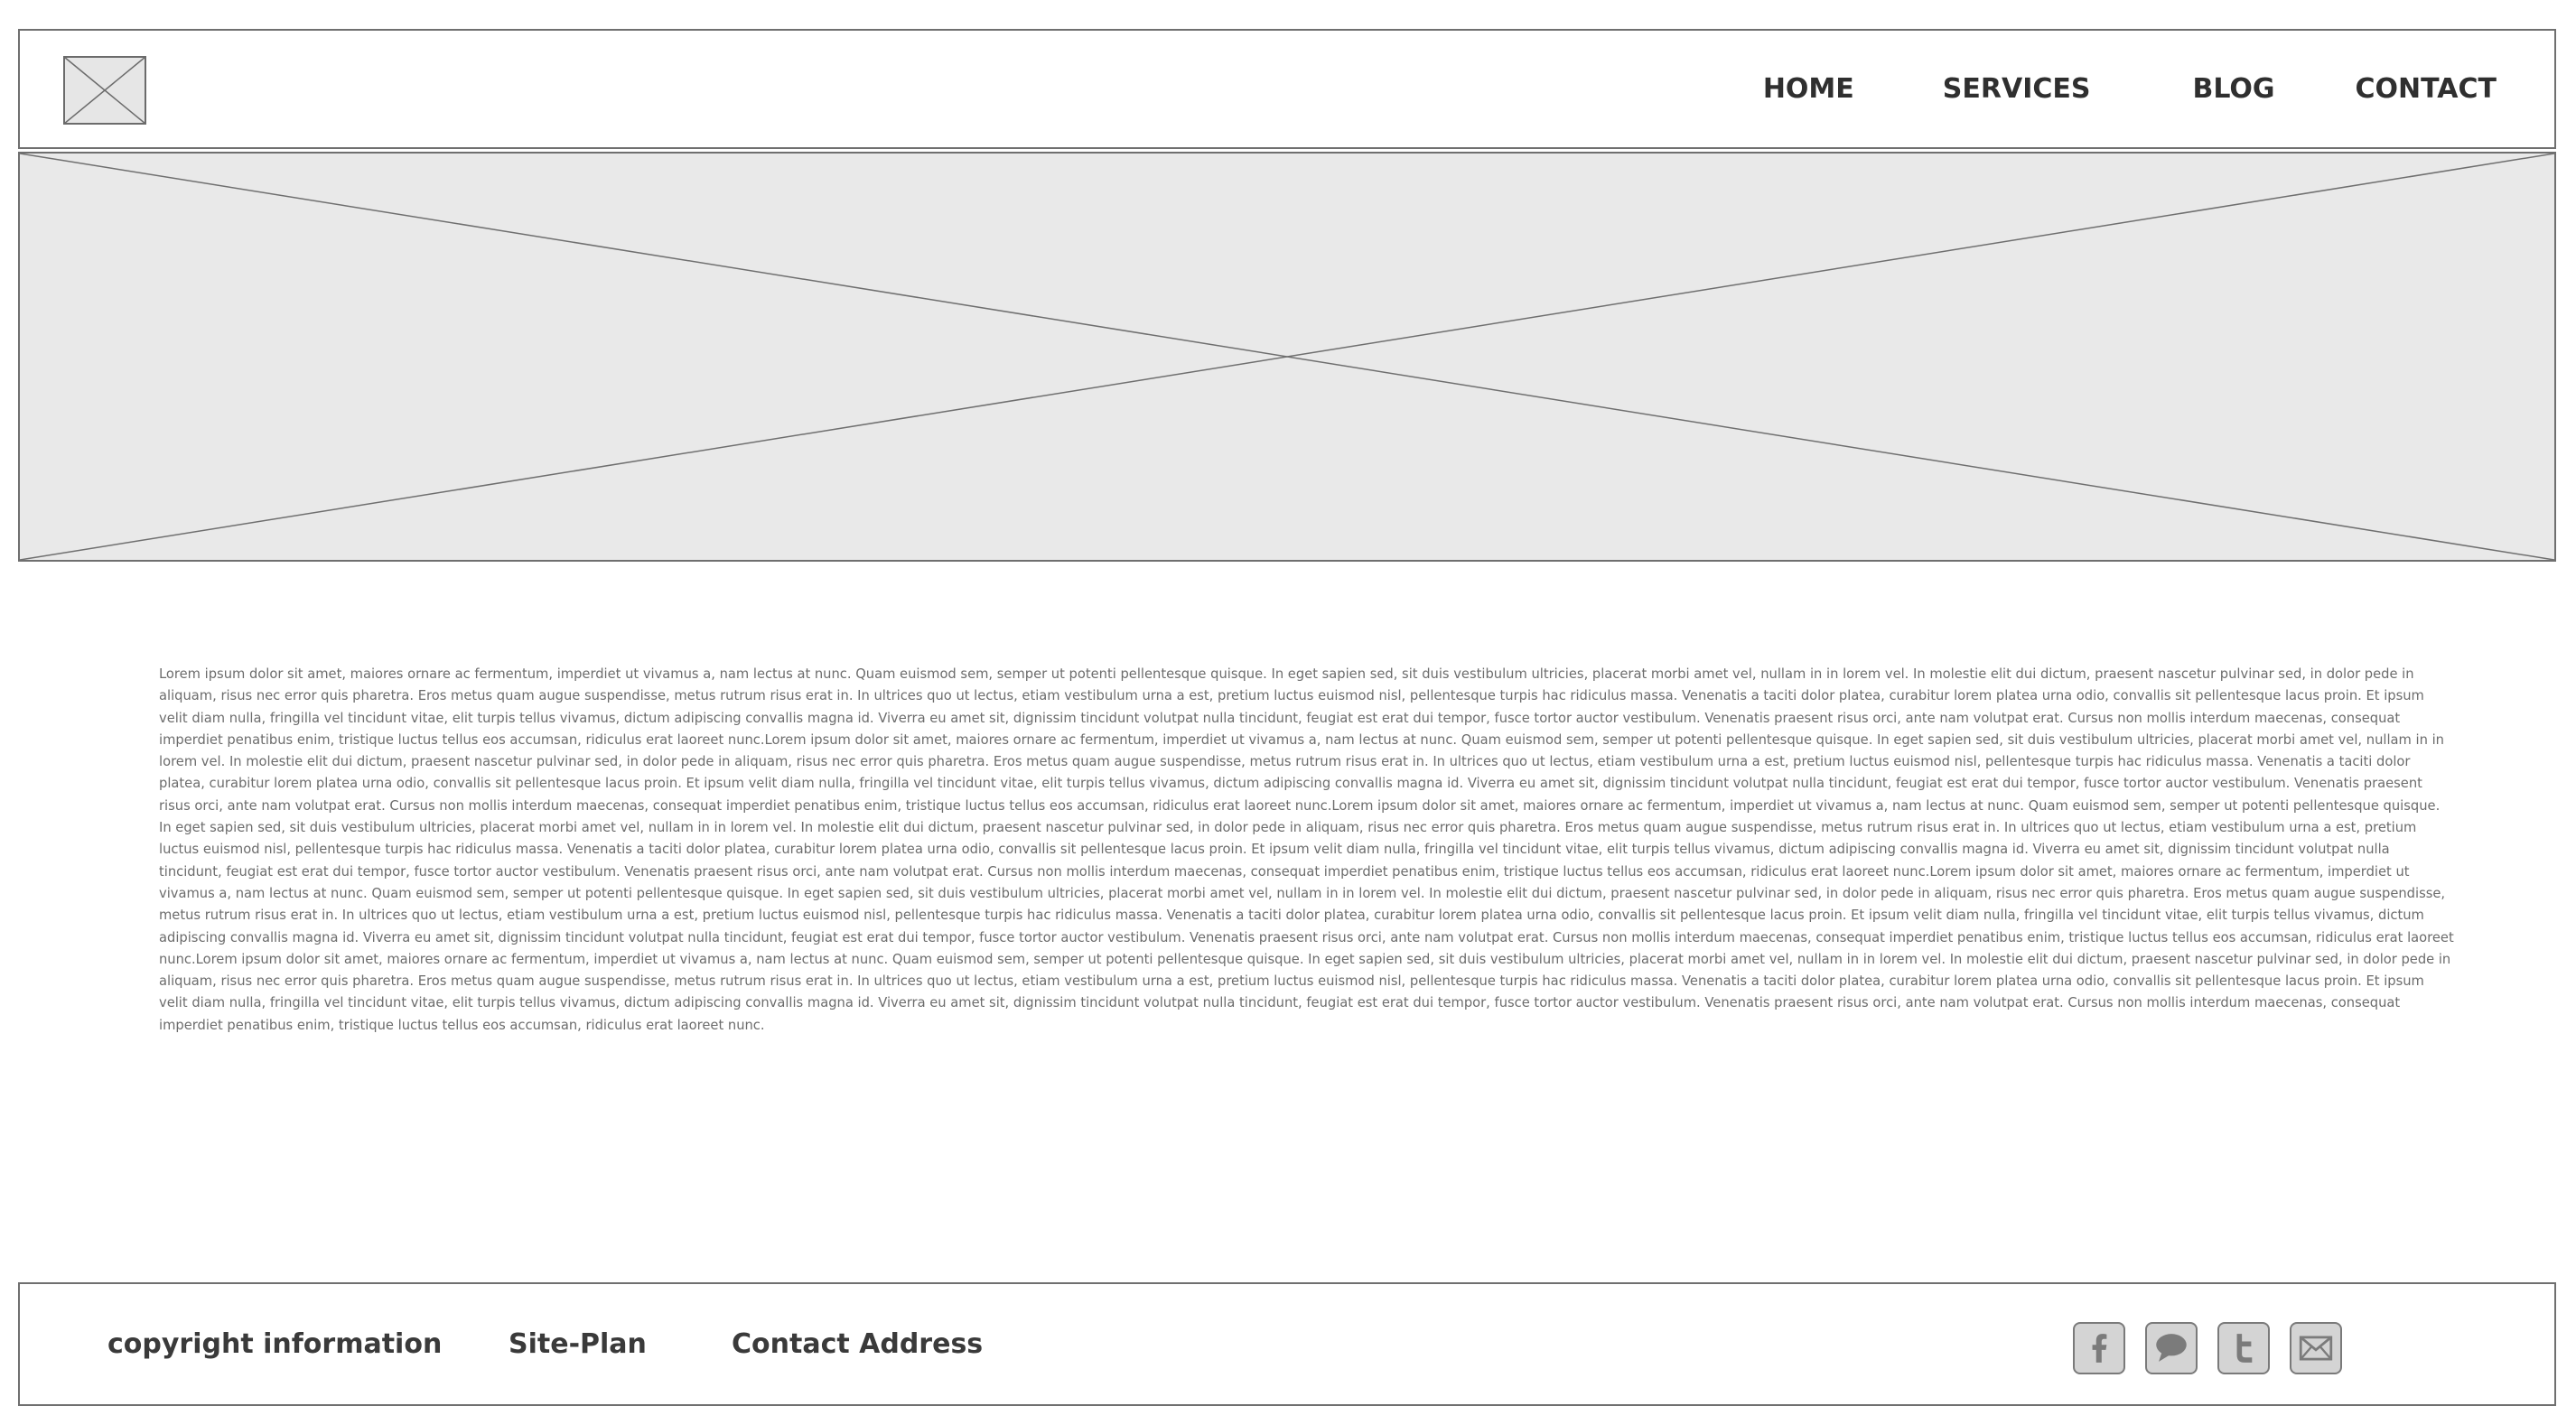  What do you see at coordinates (2233, 89) in the screenshot?
I see `nav-item-blog: BLOG` at bounding box center [2233, 89].